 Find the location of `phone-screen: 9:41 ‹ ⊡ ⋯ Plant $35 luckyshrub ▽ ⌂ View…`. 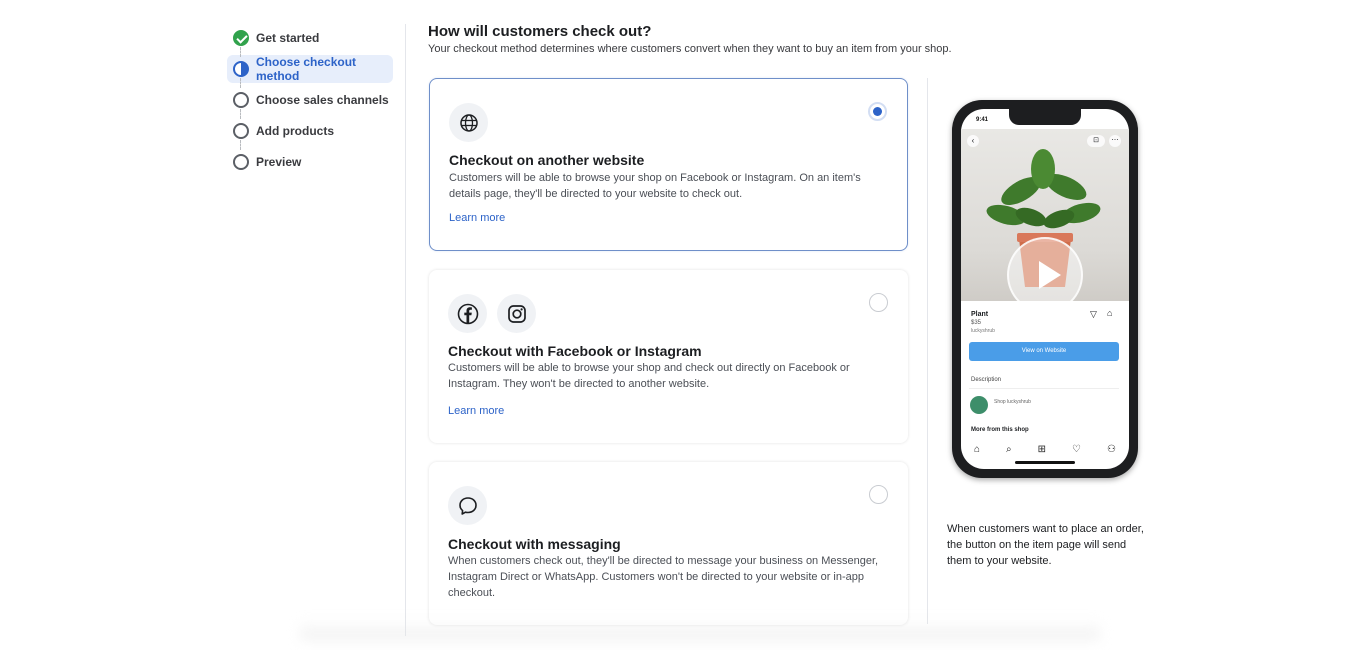

phone-screen: 9:41 ‹ ⊡ ⋯ Plant $35 luckyshrub ▽ ⌂ View… is located at coordinates (1045, 289).